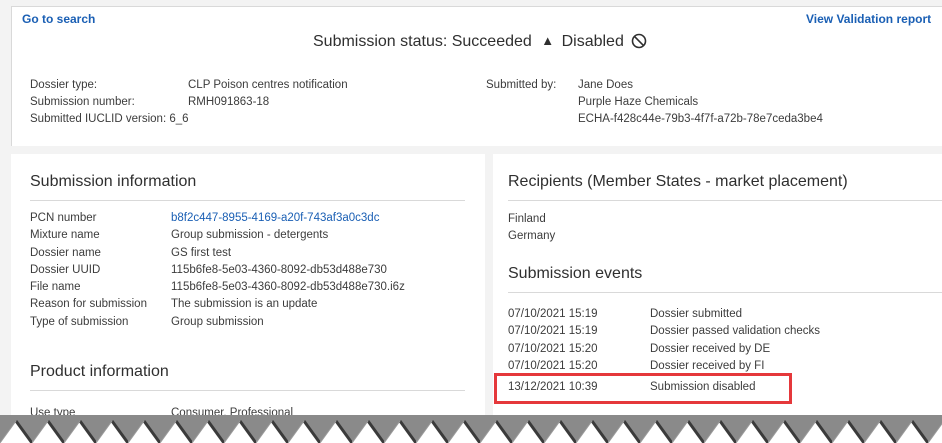 The height and width of the screenshot is (443, 942). Describe the element at coordinates (548, 40) in the screenshot. I see `warning-icon: ▲` at that location.